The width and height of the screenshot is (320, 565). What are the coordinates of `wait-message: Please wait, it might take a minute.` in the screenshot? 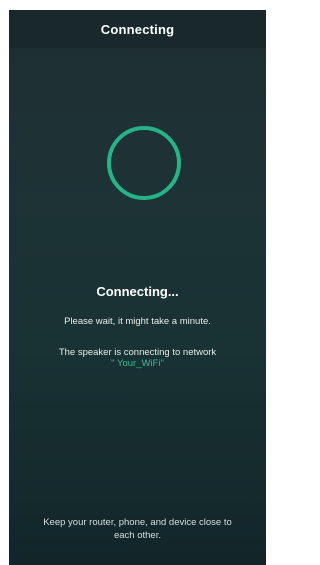 It's located at (137, 321).